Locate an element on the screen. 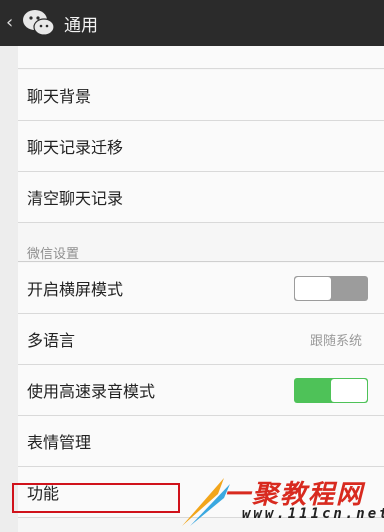  list-item-label: 聊天背景 is located at coordinates (59, 96).